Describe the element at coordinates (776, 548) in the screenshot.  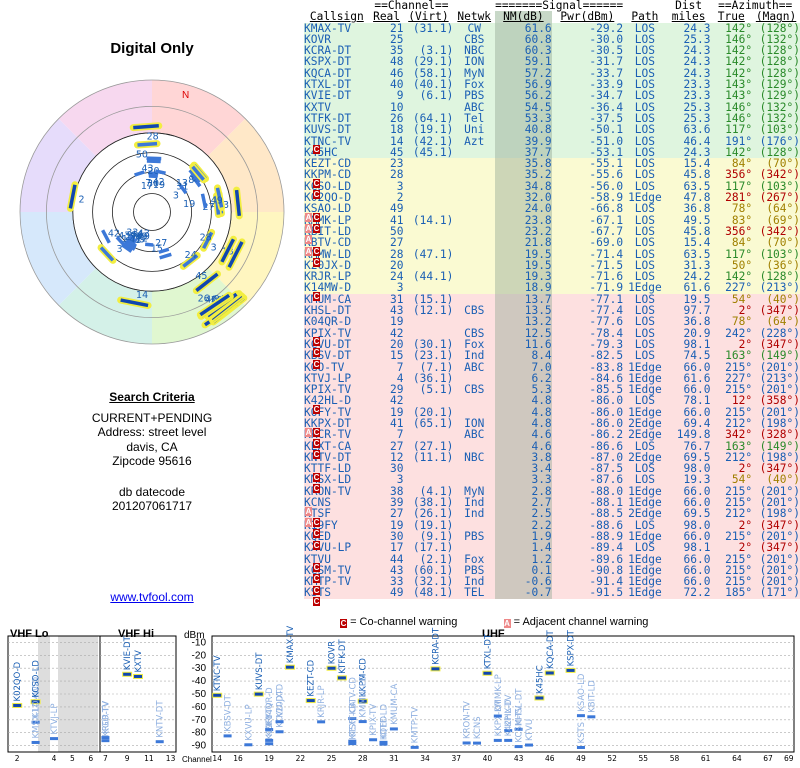
I see `cell-mag: (347°)` at that location.